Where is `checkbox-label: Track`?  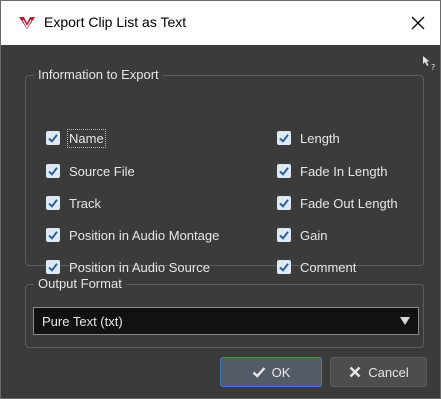 checkbox-label: Track is located at coordinates (85, 203).